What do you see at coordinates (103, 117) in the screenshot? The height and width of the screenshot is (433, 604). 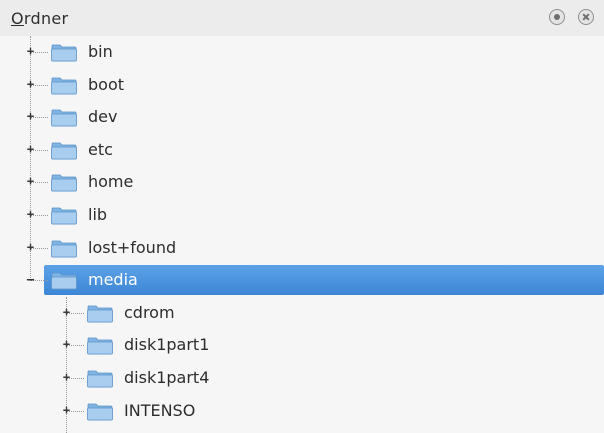 I see `tree-item-label: dev` at bounding box center [103, 117].